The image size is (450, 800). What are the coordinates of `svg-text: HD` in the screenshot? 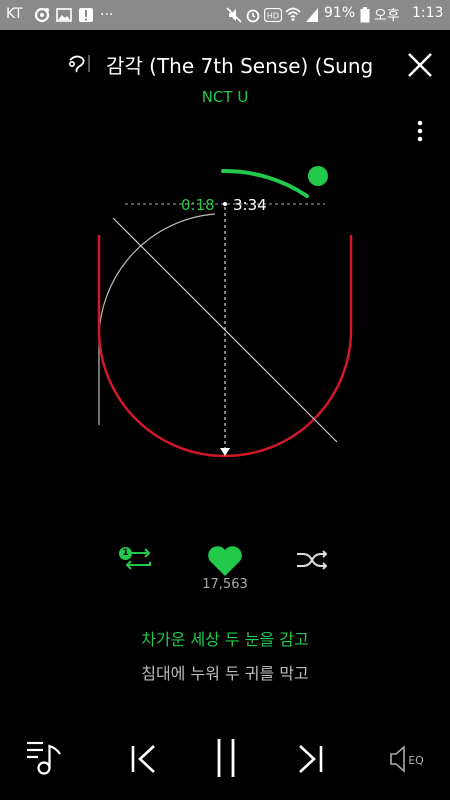 It's located at (273, 16).